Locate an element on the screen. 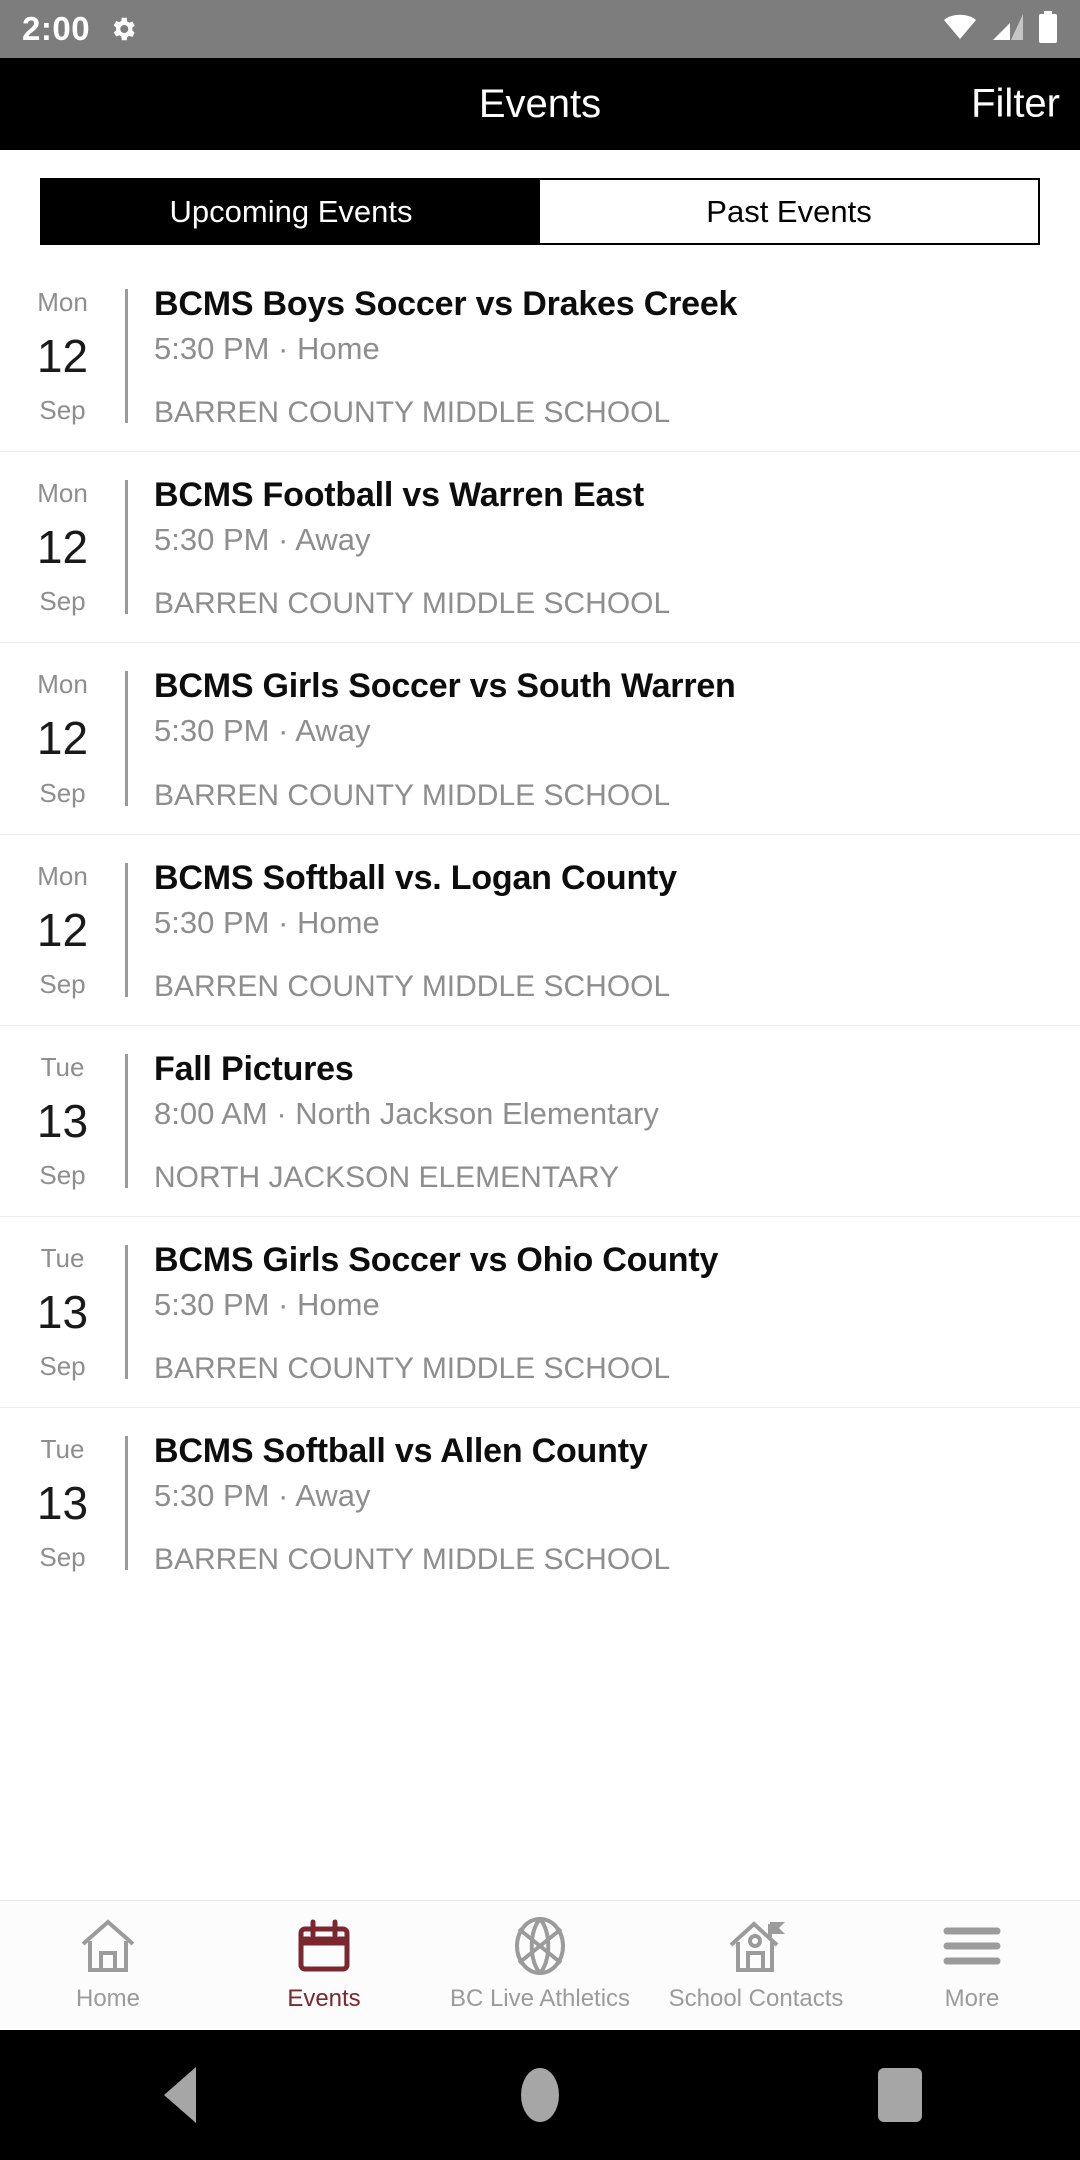 Image resolution: width=1080 pixels, height=2160 pixels. event-title: BCMS Girls Soccer vs Ohio County is located at coordinates (436, 1259).